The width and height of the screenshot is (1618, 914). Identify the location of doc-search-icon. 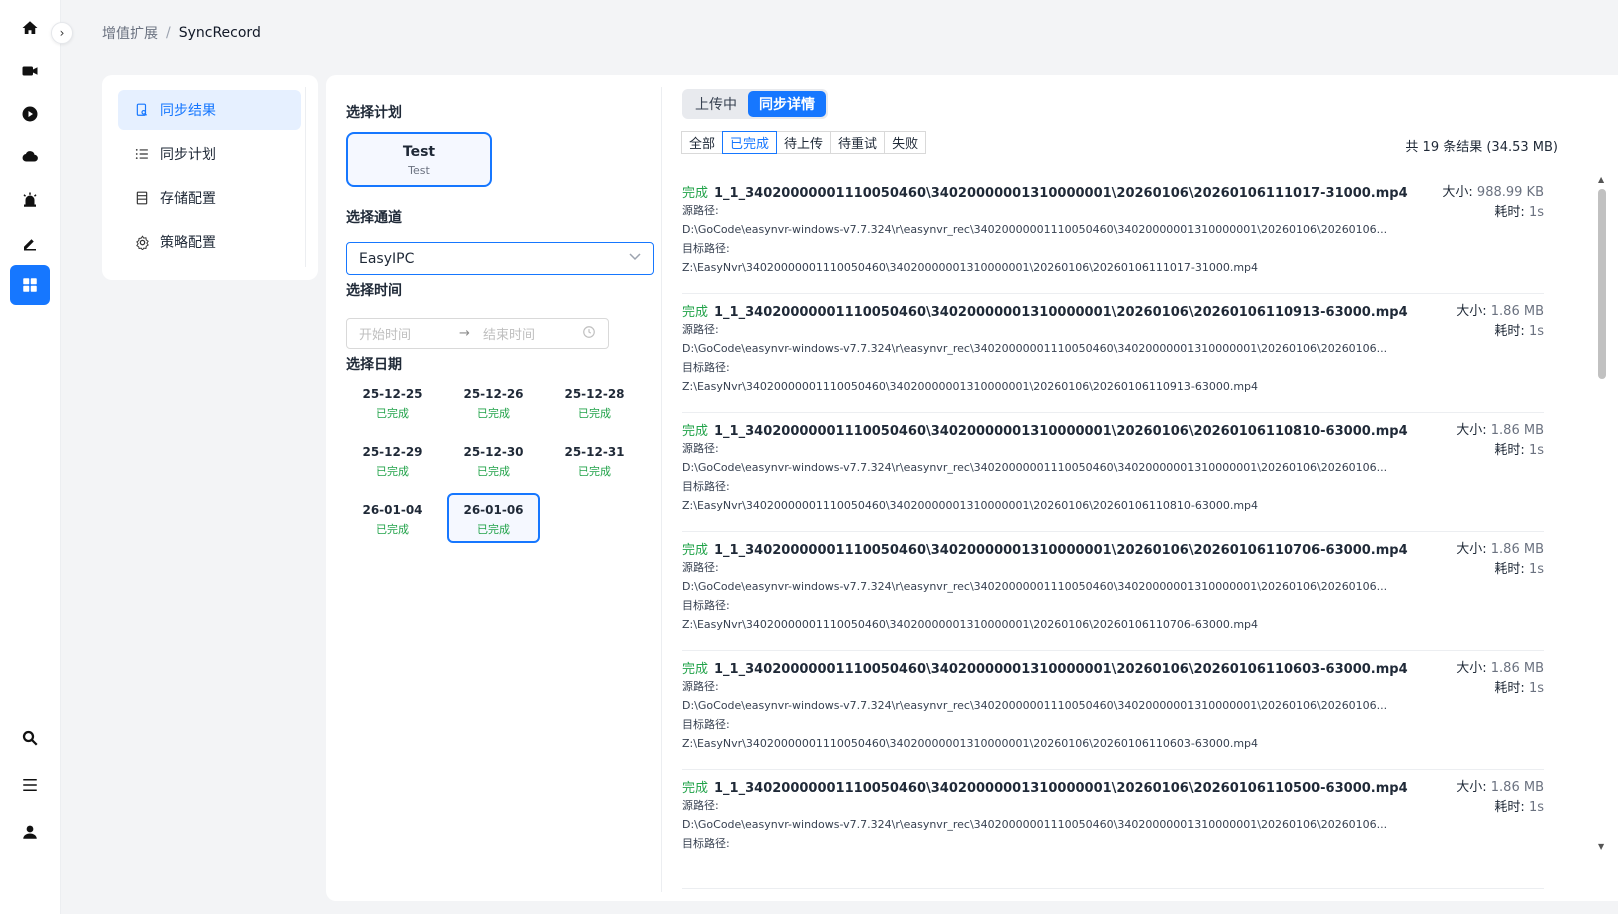
(142, 110).